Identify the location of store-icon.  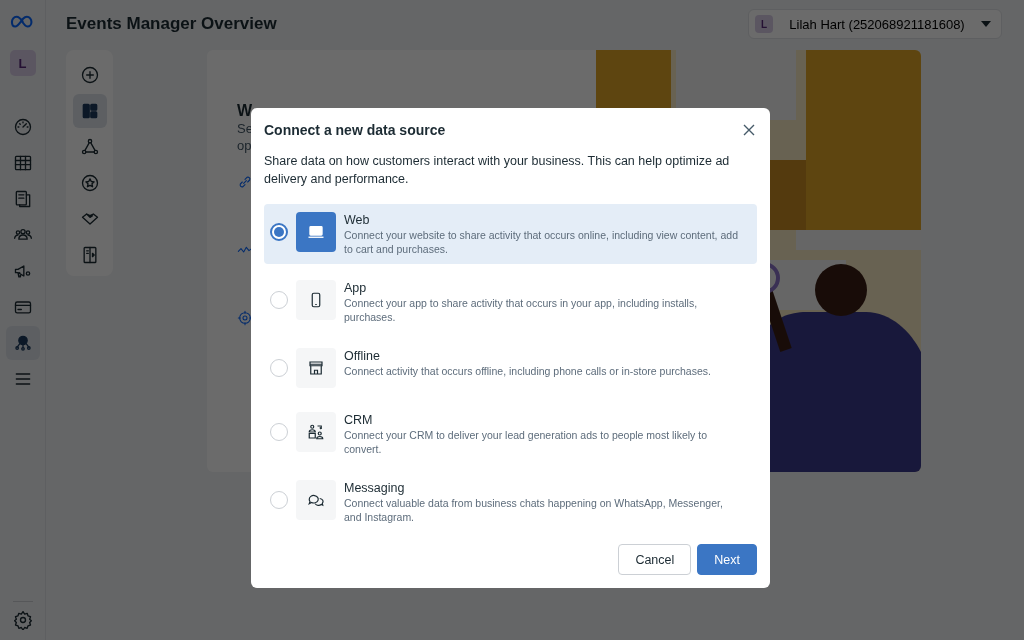
(316, 368).